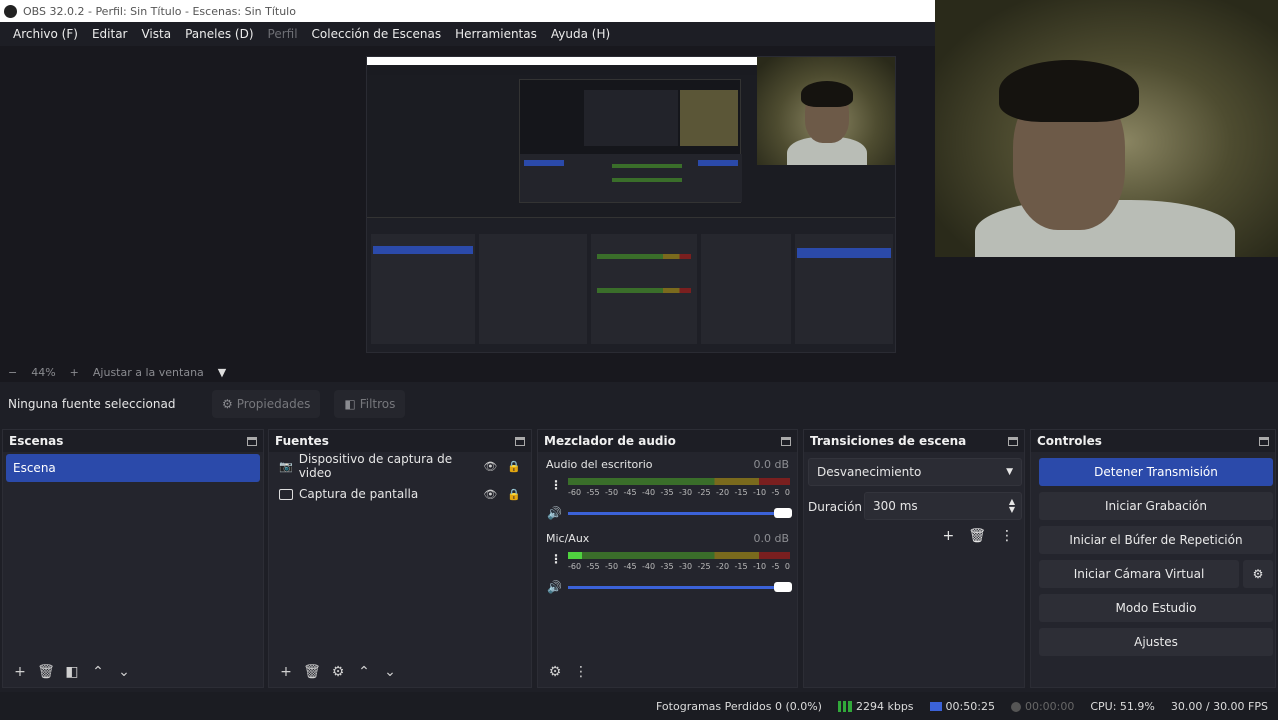  Describe the element at coordinates (377, 404) in the screenshot. I see `filters-label: Filtros` at that location.